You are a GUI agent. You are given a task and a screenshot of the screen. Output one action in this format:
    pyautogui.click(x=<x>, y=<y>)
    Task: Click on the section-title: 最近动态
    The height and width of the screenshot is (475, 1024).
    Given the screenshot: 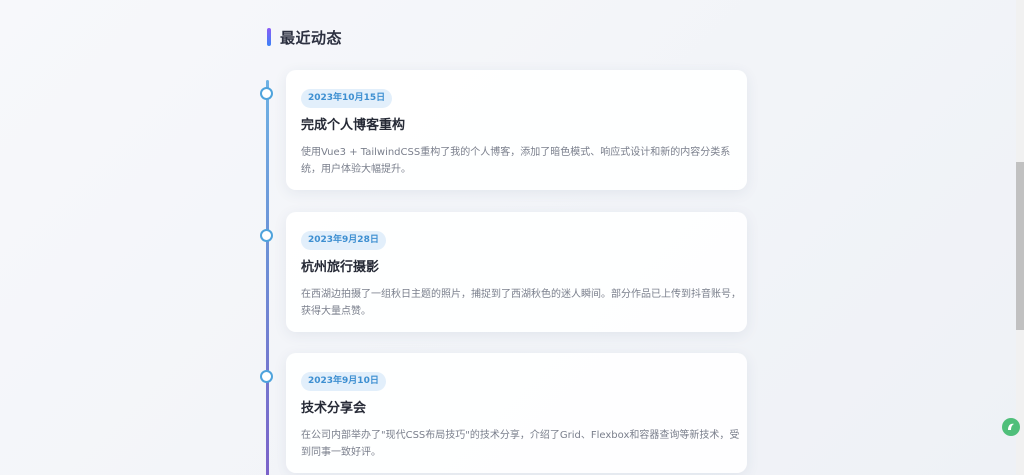 What is the action you would take?
    pyautogui.click(x=311, y=37)
    